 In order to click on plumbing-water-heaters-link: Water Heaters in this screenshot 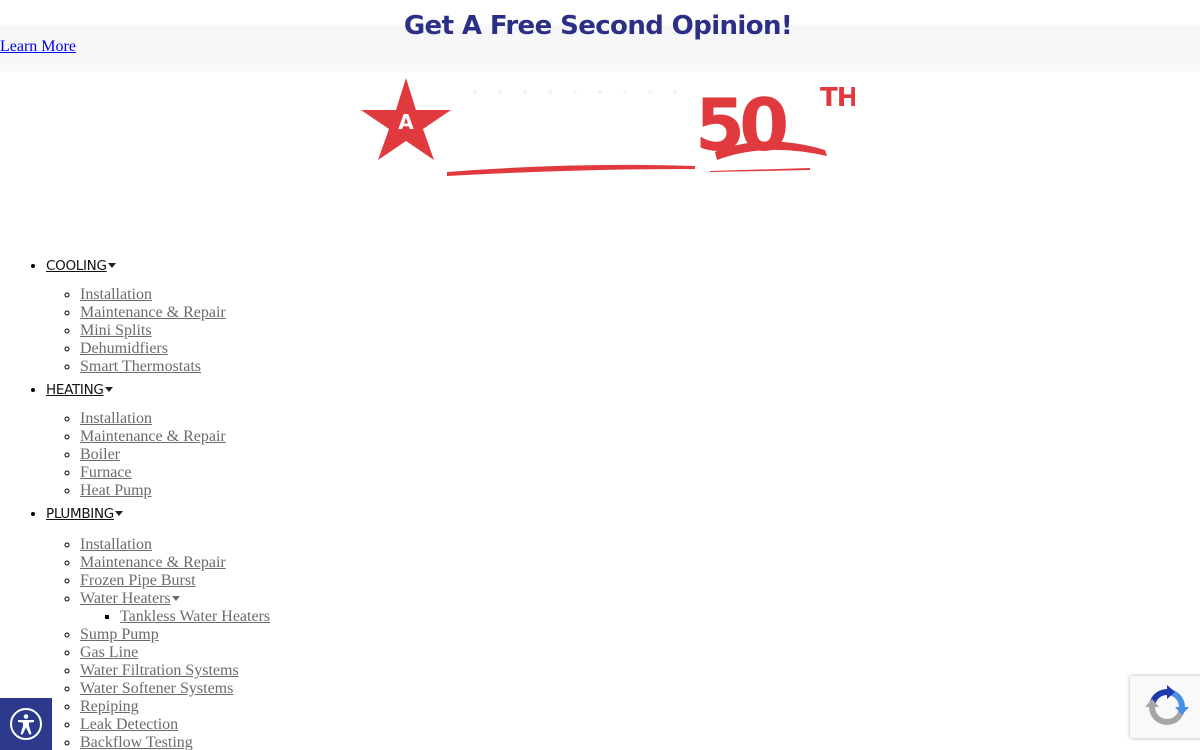, I will do `click(130, 598)`.